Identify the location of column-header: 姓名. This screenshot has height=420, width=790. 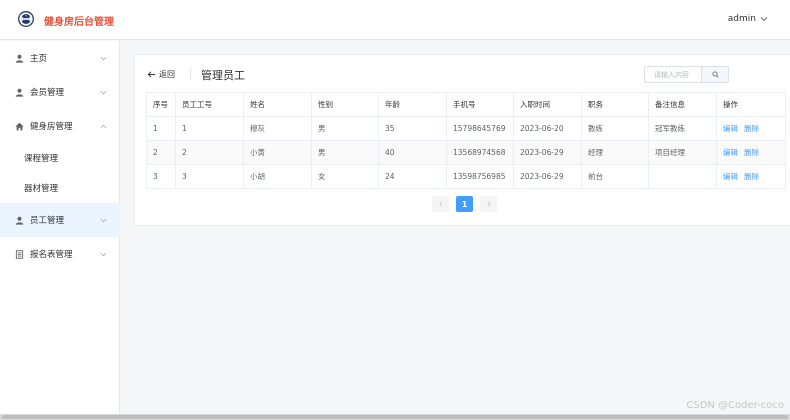
(277, 104).